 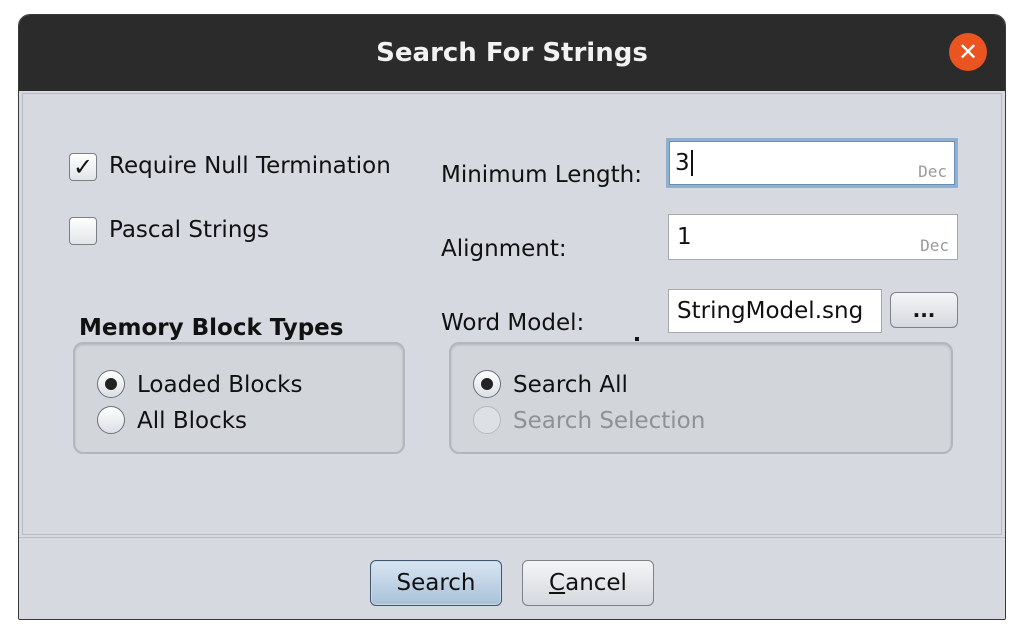 I want to click on cancel-label-rest: ancel, so click(x=596, y=583).